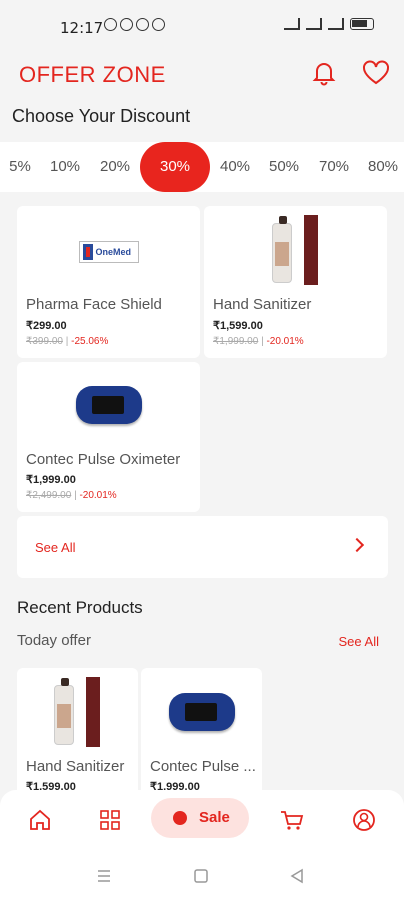 This screenshot has width=404, height=900. What do you see at coordinates (44, 341) in the screenshot?
I see `old-price: ₹399.00` at bounding box center [44, 341].